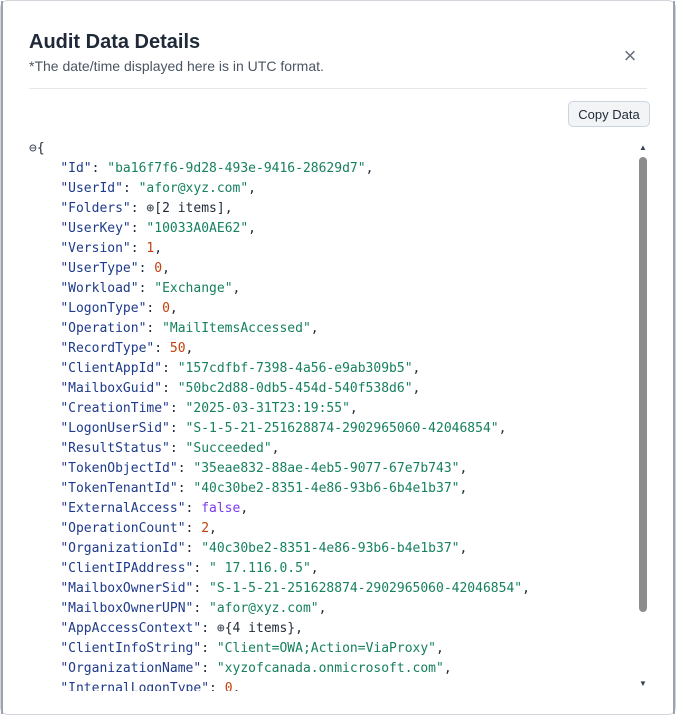 The width and height of the screenshot is (678, 717). I want to click on json-entry: "UserId": "afor@xyz.com",, so click(158, 188).